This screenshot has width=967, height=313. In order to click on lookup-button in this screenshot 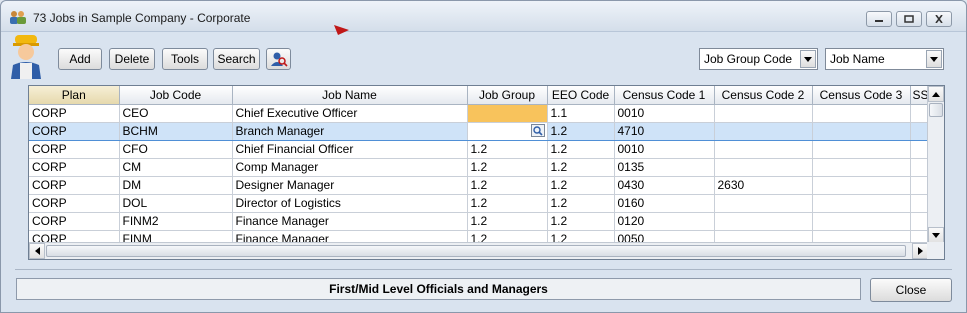, I will do `click(537, 130)`.